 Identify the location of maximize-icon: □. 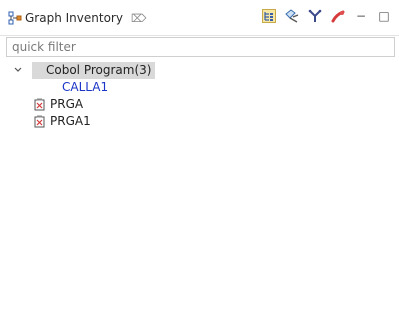
(384, 16).